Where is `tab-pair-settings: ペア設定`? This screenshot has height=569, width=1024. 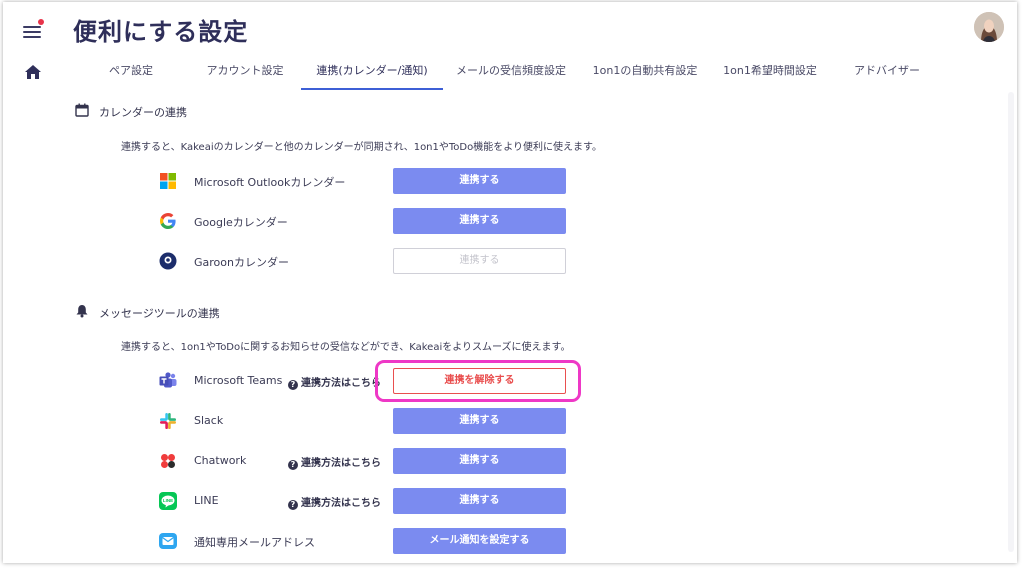
tab-pair-settings: ペア設定 is located at coordinates (131, 75).